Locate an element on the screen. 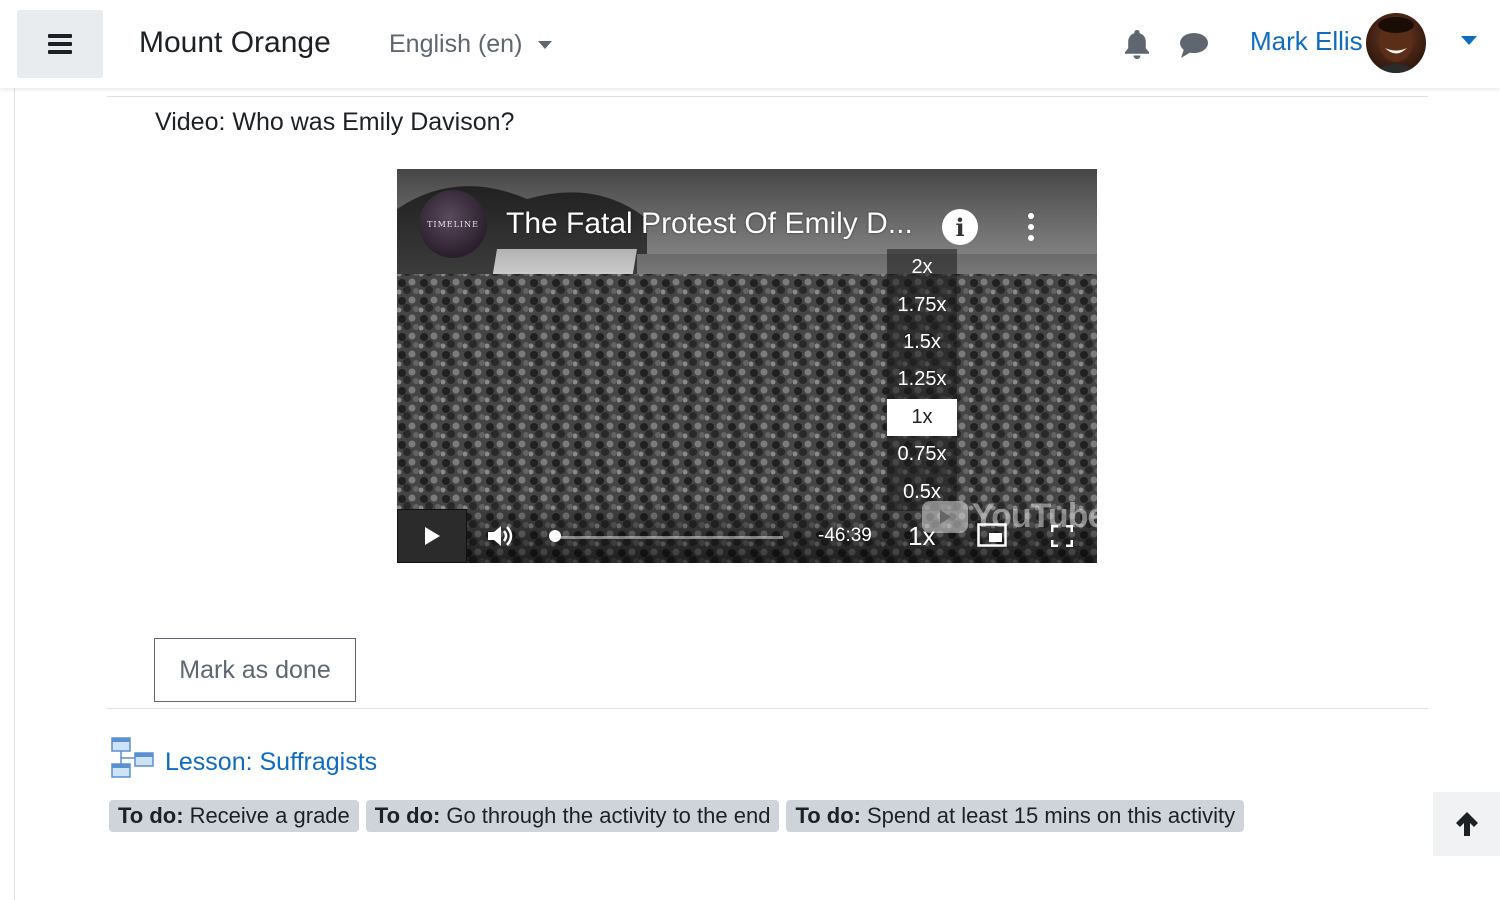  todo-badge: To do: Receive a grade is located at coordinates (234, 816).